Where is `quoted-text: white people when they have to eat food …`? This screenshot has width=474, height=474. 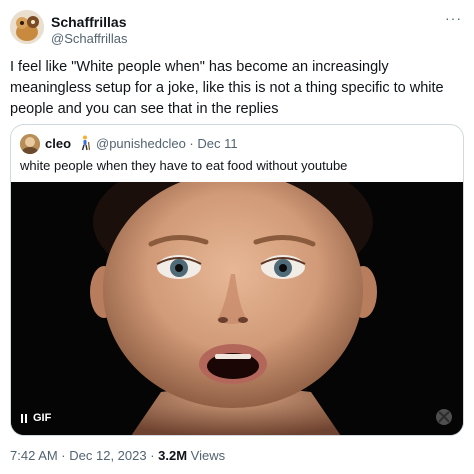
quoted-text: white people when they have to eat food … is located at coordinates (184, 165).